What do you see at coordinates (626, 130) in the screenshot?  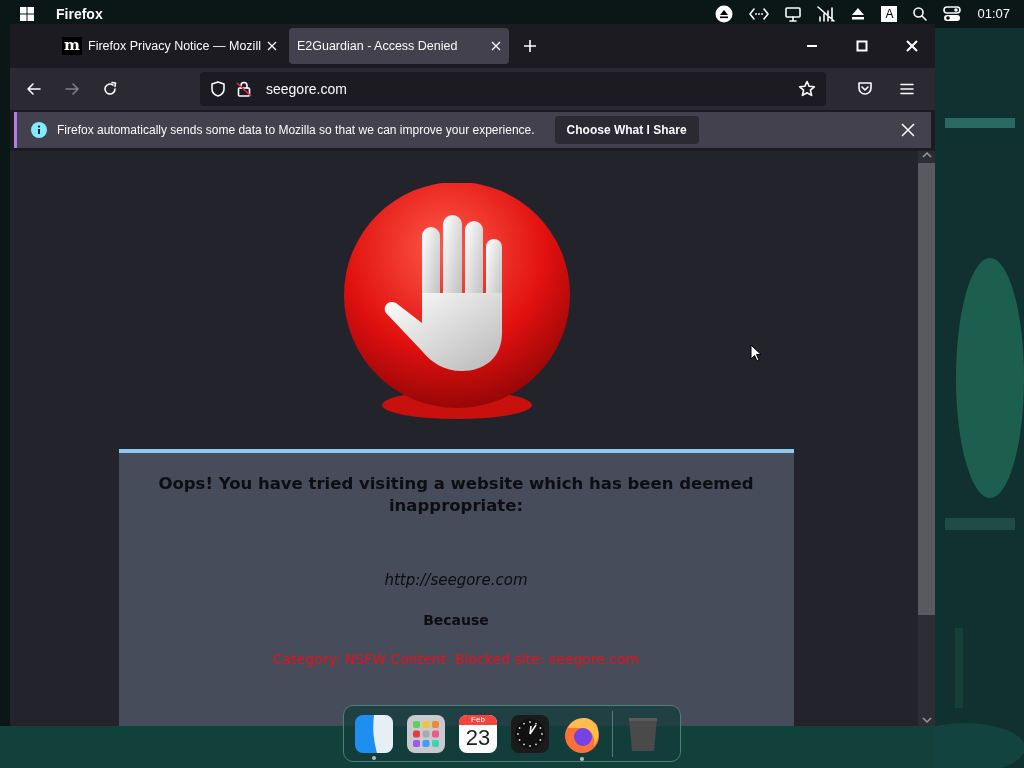 I see `choose-share-button: Choose What I Share` at bounding box center [626, 130].